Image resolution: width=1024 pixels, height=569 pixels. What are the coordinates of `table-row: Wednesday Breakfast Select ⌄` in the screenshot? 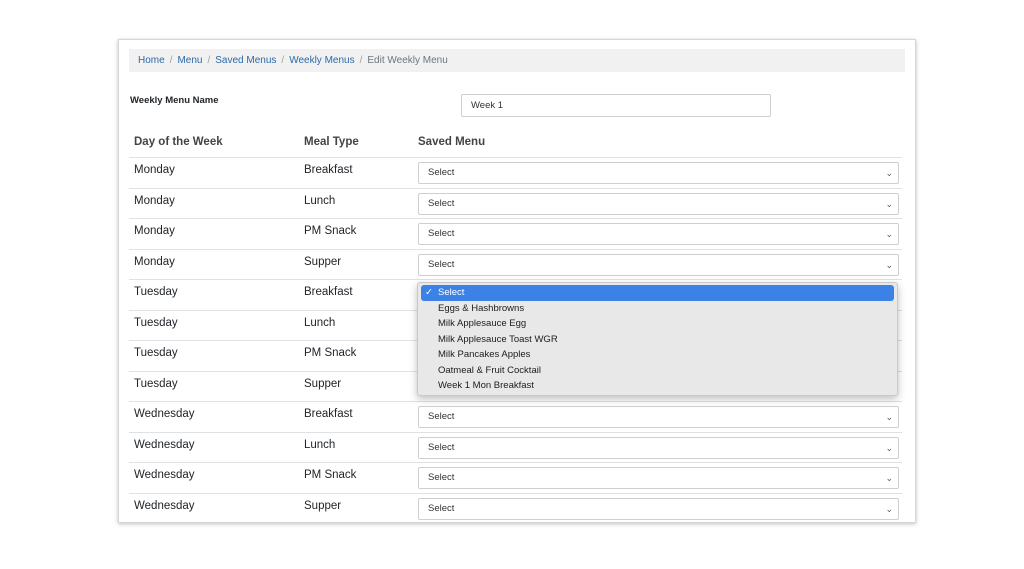 It's located at (515, 416).